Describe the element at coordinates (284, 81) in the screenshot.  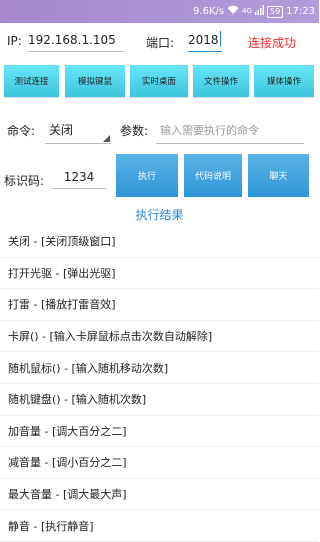
I see `media-operations-button: 媒体操作` at that location.